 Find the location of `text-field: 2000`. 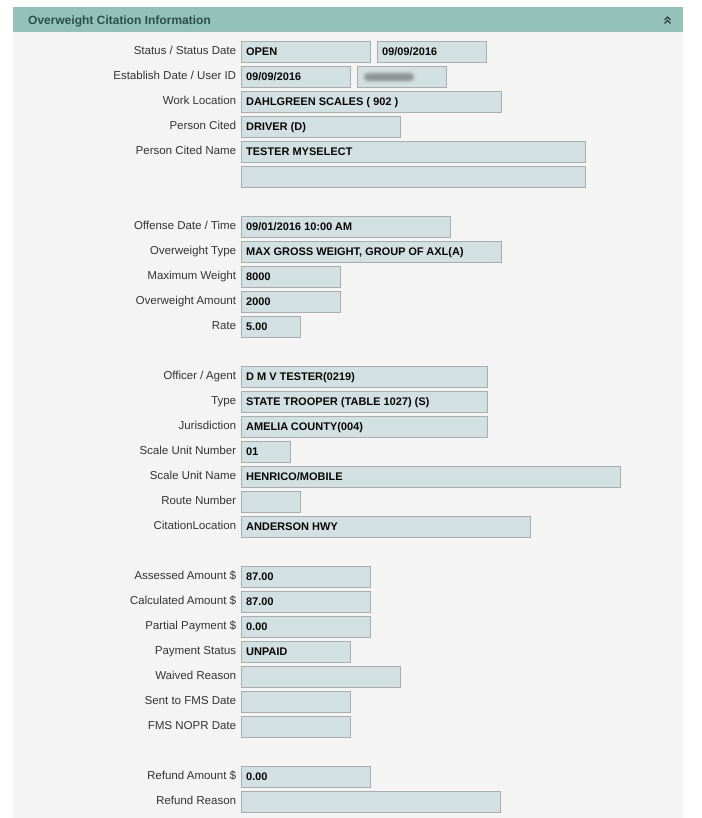

text-field: 2000 is located at coordinates (291, 302).